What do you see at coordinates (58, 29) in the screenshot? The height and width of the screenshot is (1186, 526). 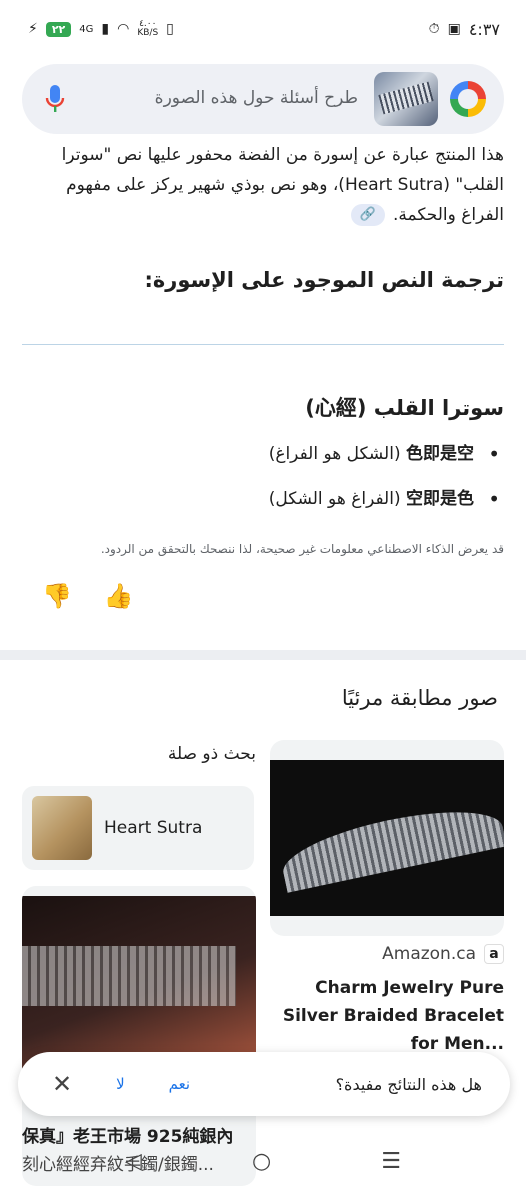 I see `battery-level: ٢٢` at bounding box center [58, 29].